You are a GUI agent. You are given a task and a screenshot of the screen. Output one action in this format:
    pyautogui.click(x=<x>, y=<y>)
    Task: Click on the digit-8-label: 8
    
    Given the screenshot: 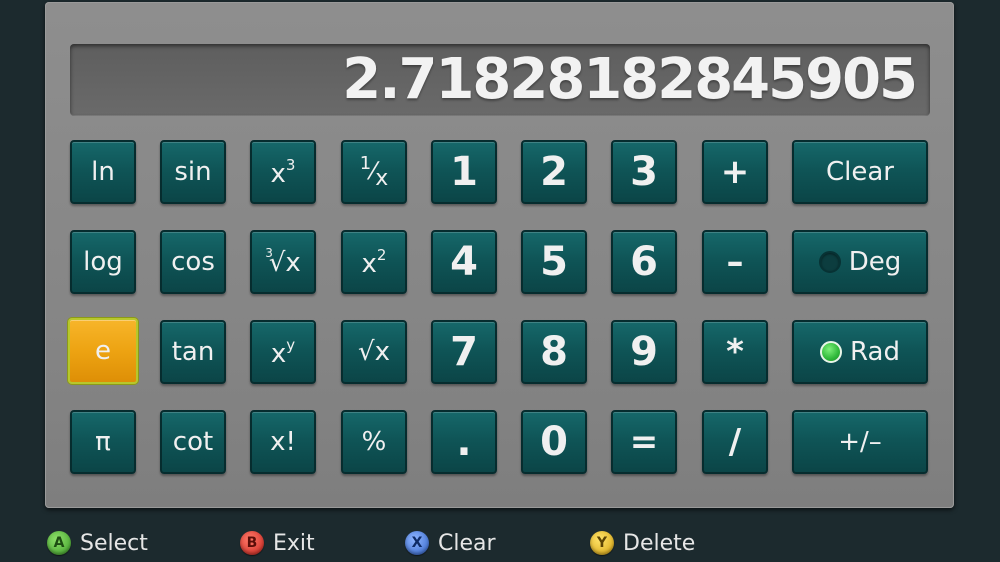 What is the action you would take?
    pyautogui.click(x=554, y=352)
    